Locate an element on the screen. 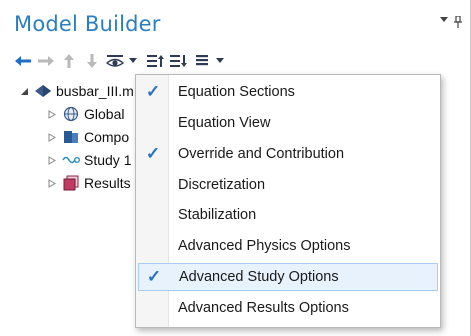 This screenshot has height=336, width=471. study-icon is located at coordinates (71, 160).